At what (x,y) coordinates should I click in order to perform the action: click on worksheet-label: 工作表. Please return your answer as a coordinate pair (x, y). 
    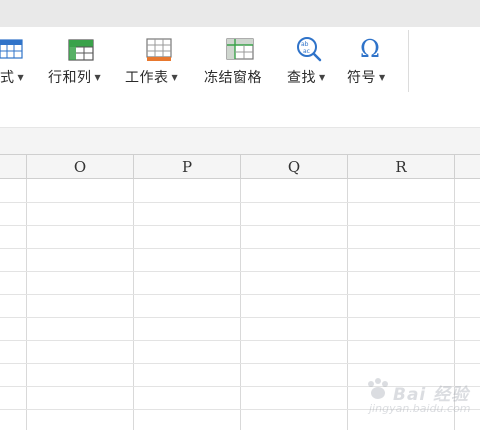
    Looking at the image, I should click on (147, 78).